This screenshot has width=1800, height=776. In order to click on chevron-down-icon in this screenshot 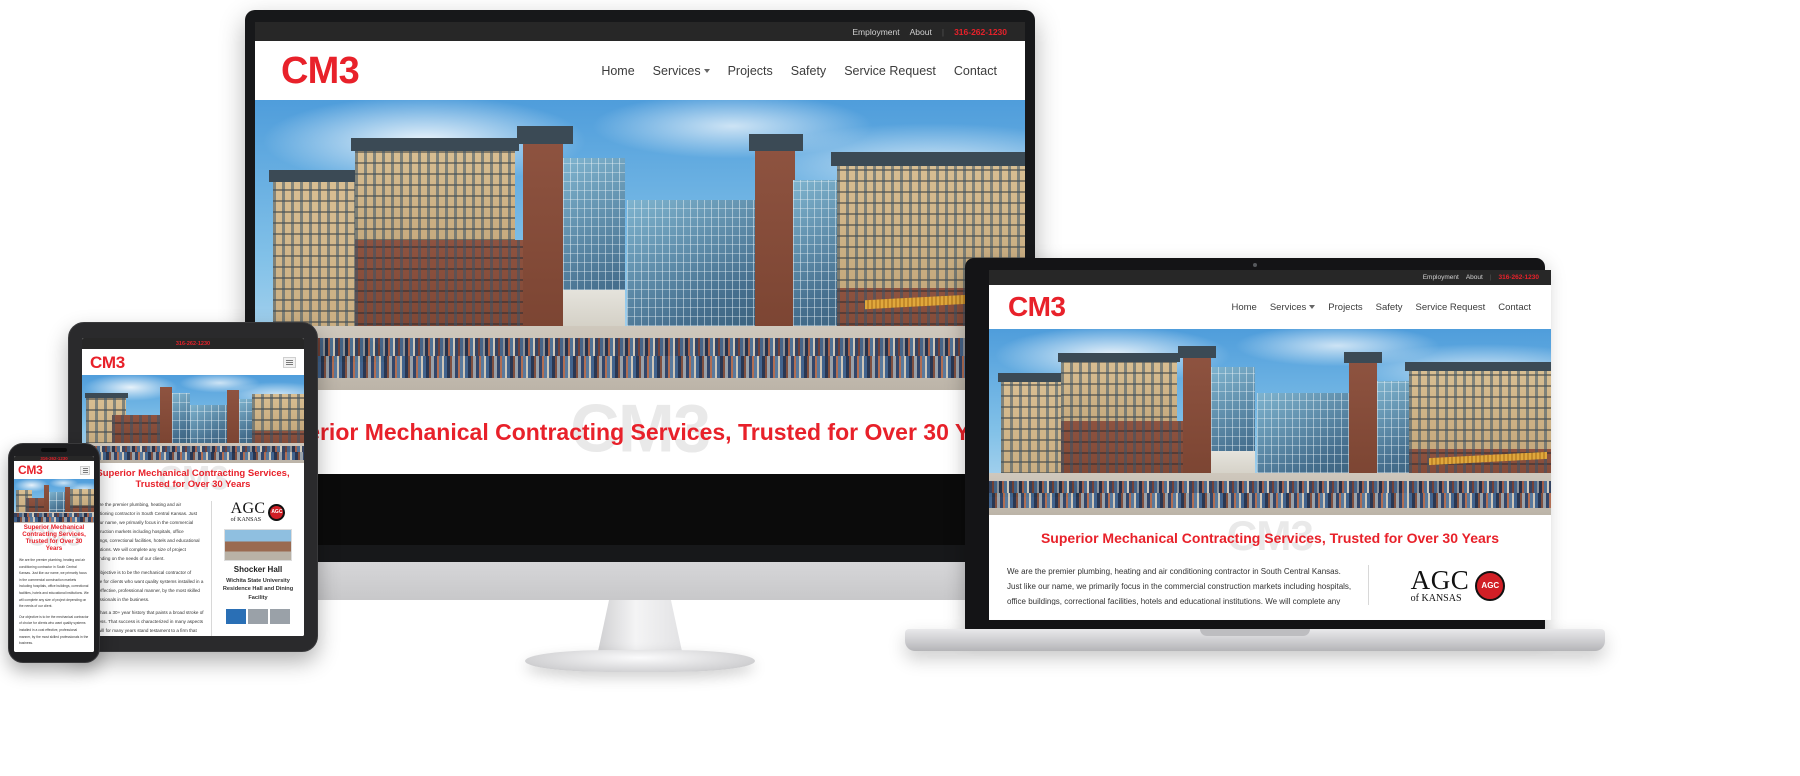, I will do `click(706, 71)`.